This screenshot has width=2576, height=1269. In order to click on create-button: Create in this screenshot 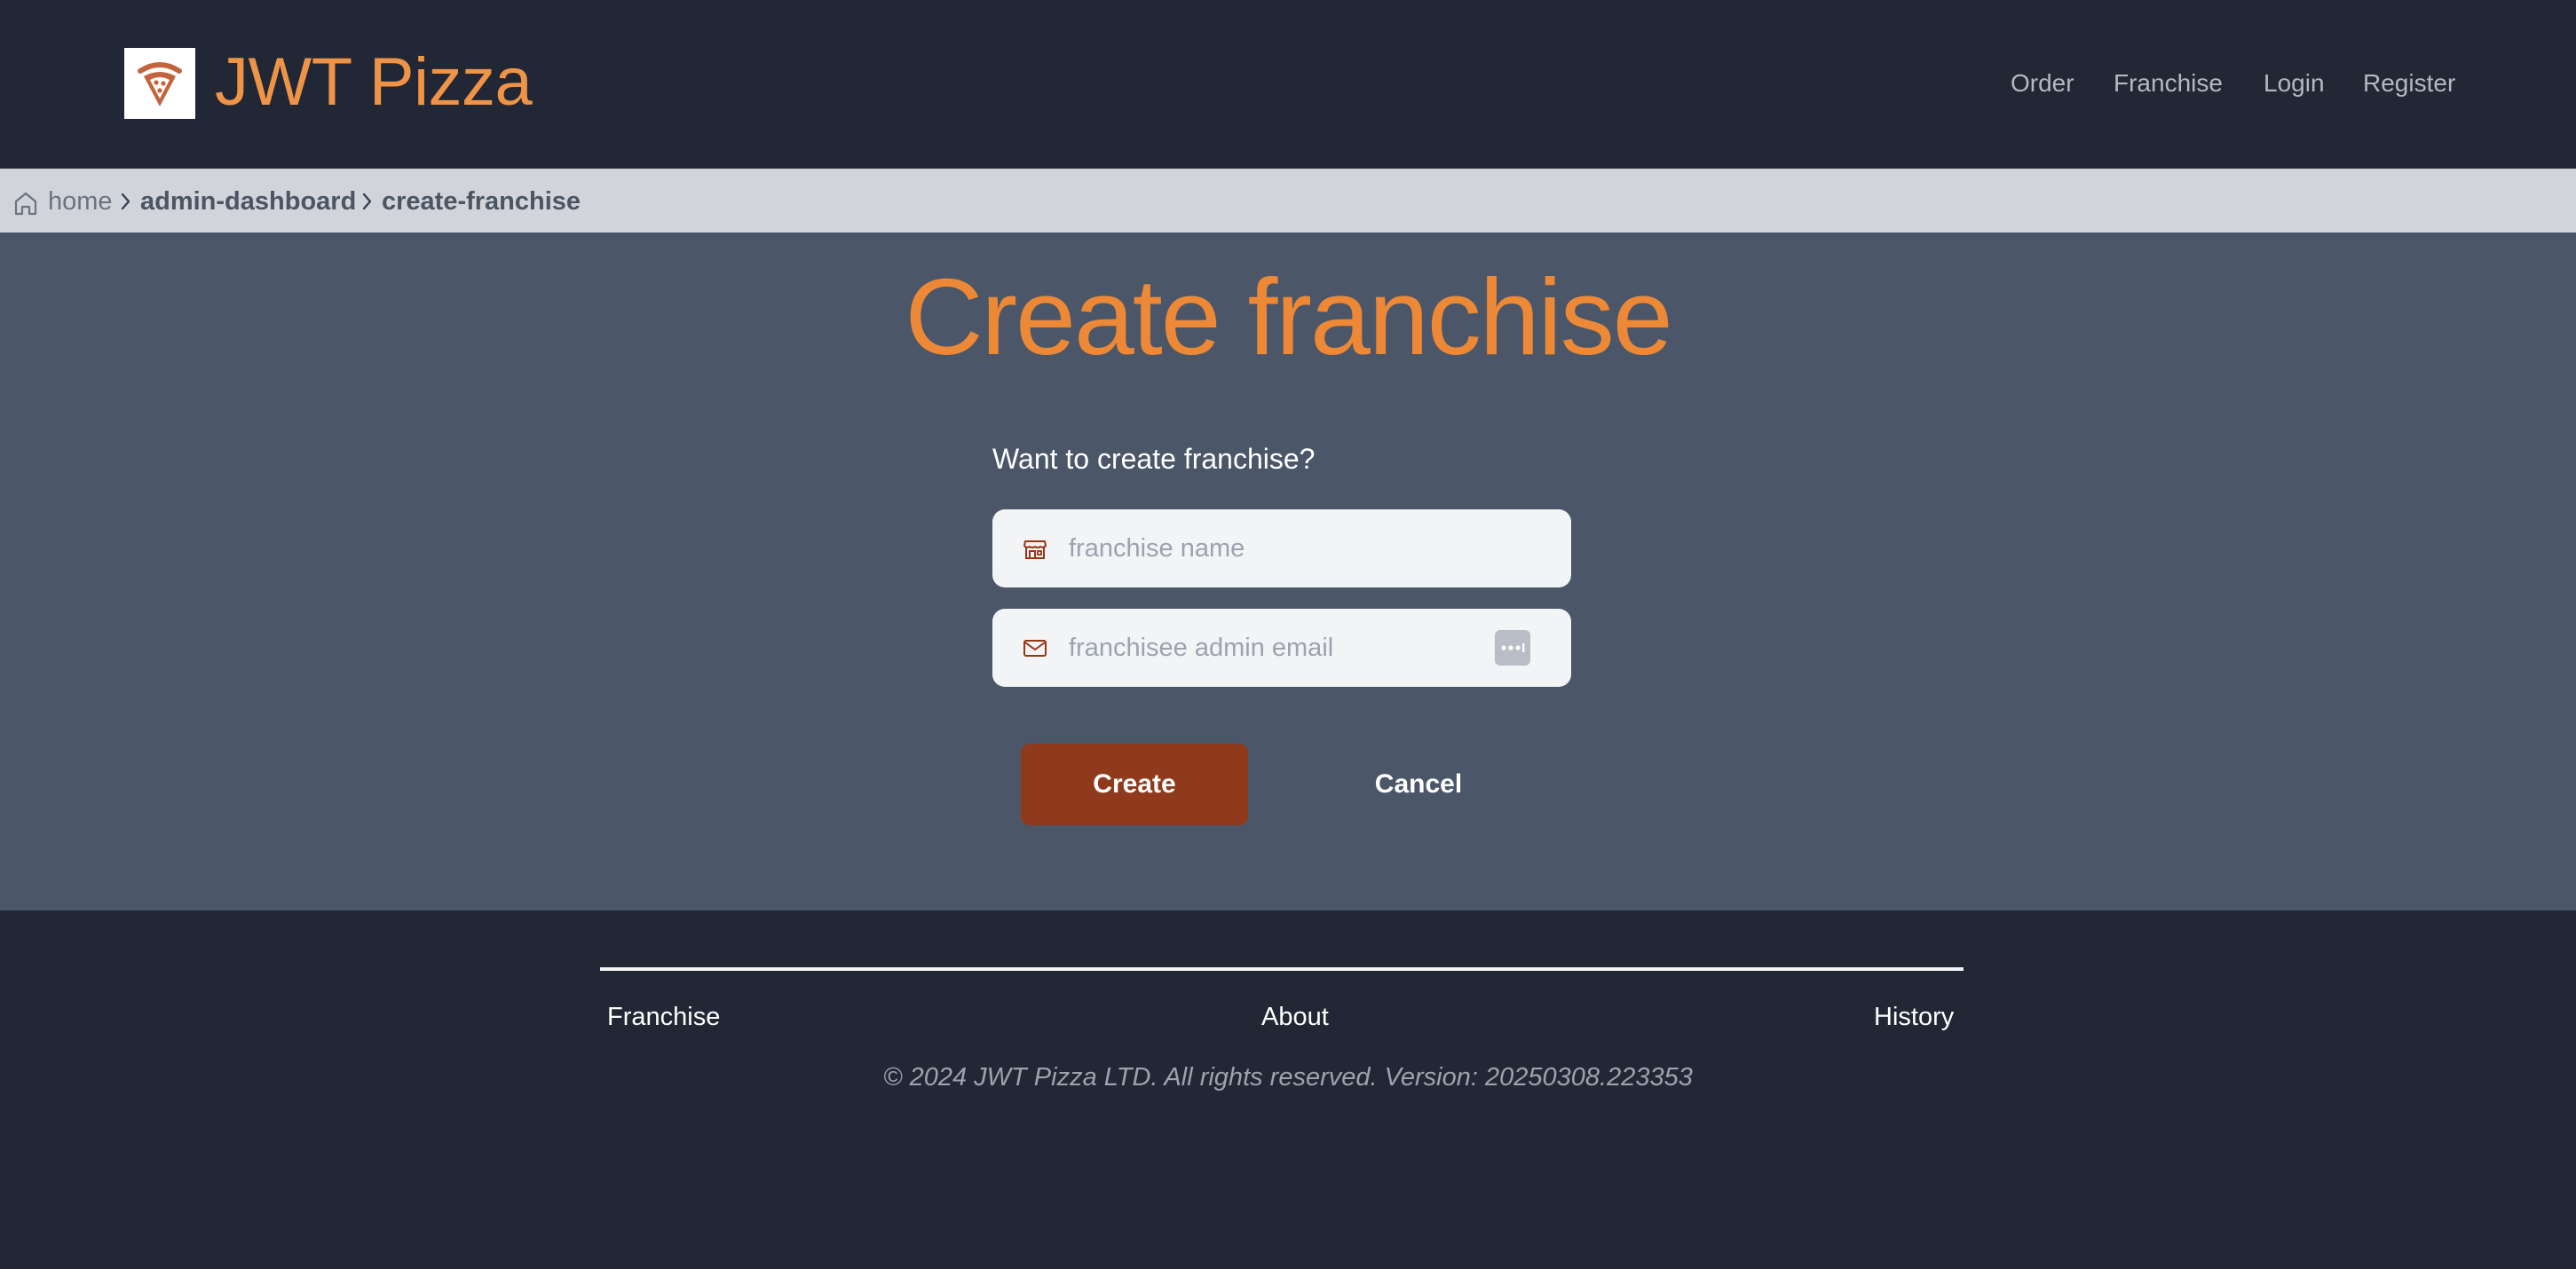, I will do `click(1134, 785)`.